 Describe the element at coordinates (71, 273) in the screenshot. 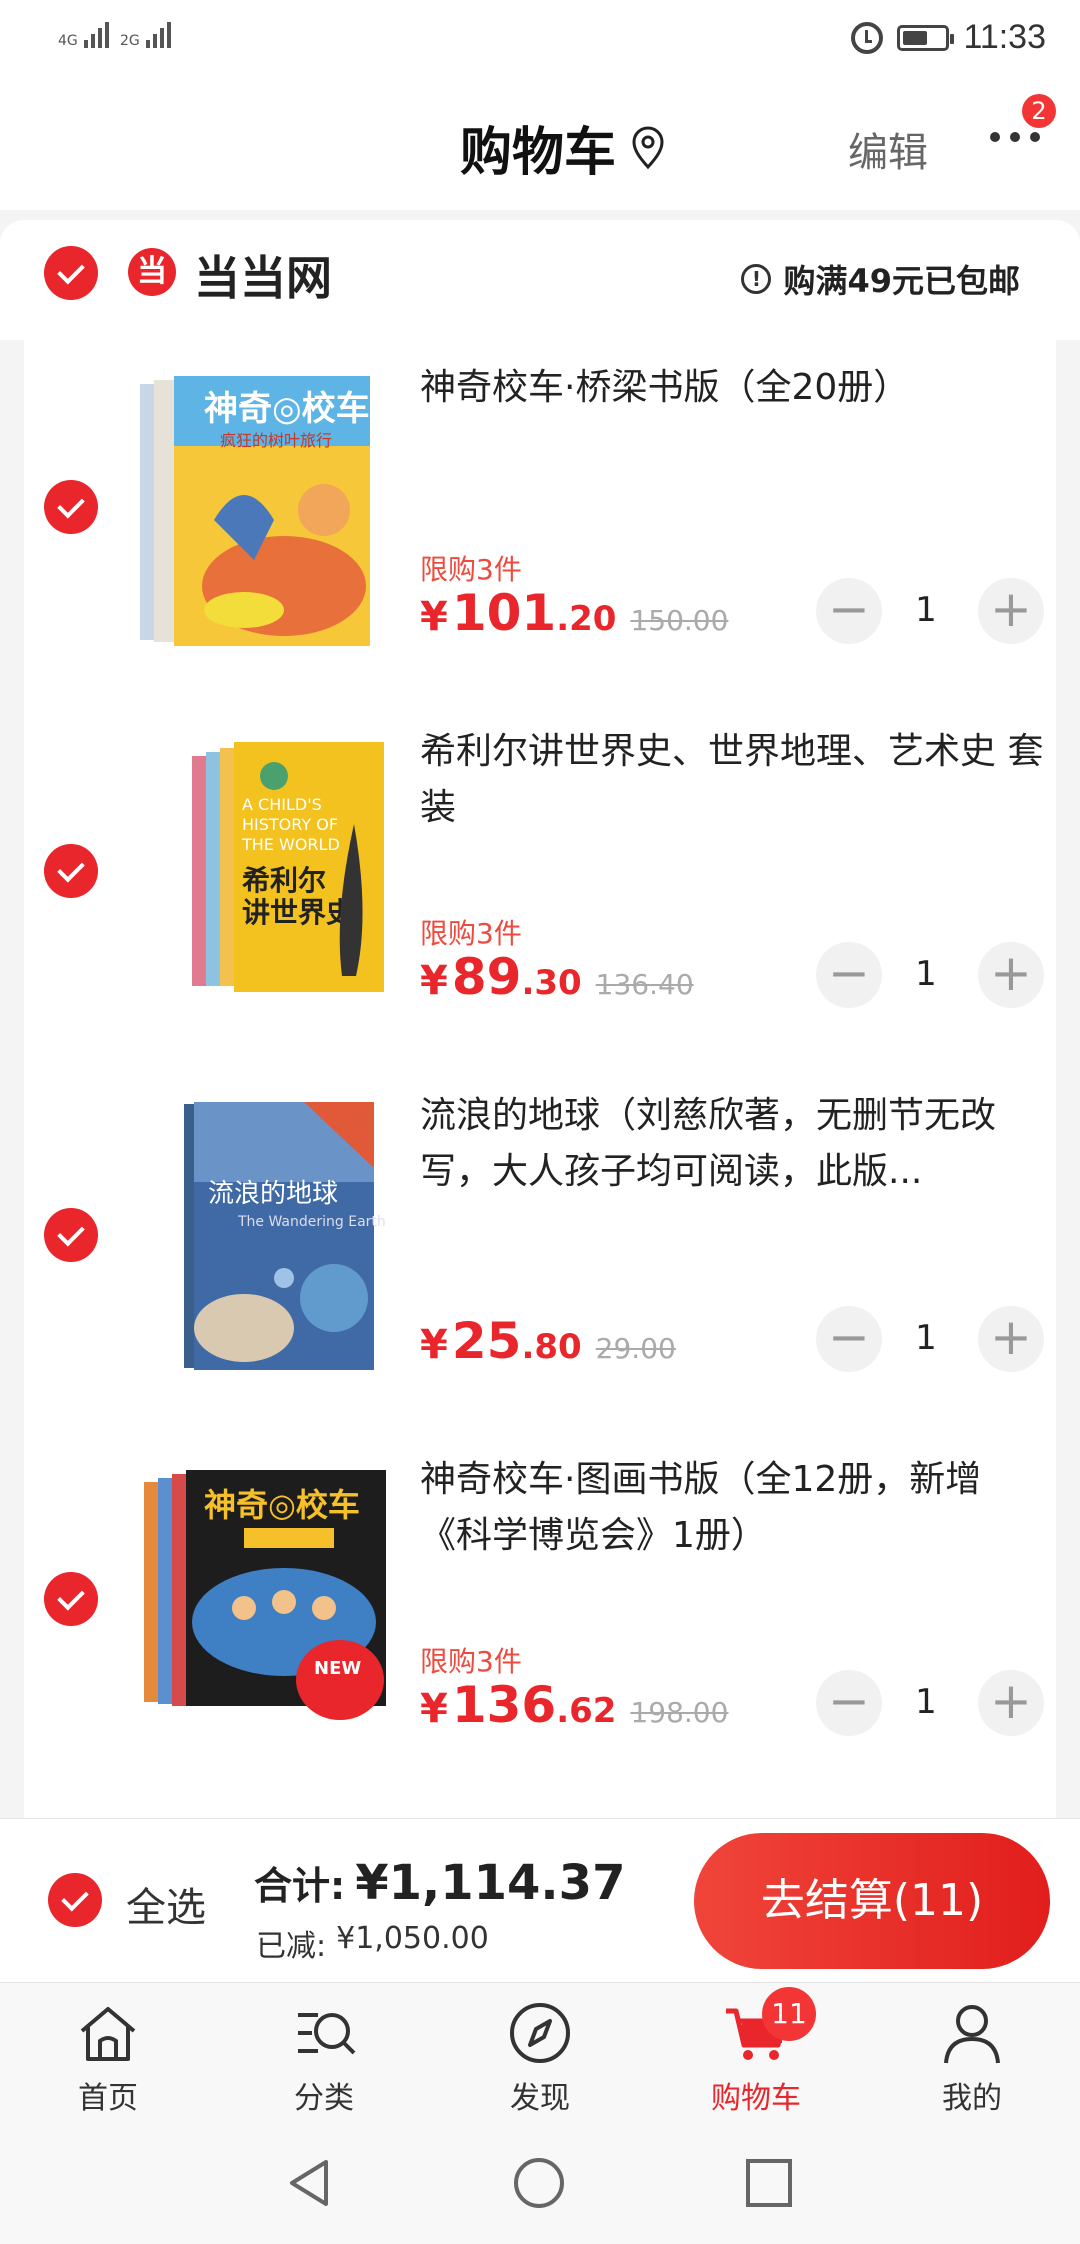

I see `store-select-checkbox` at that location.